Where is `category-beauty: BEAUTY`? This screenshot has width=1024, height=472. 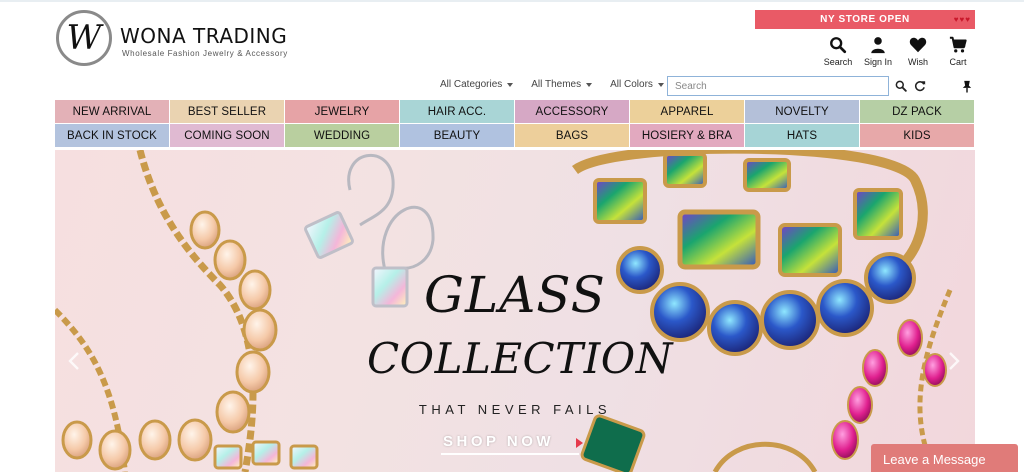 category-beauty: BEAUTY is located at coordinates (457, 135).